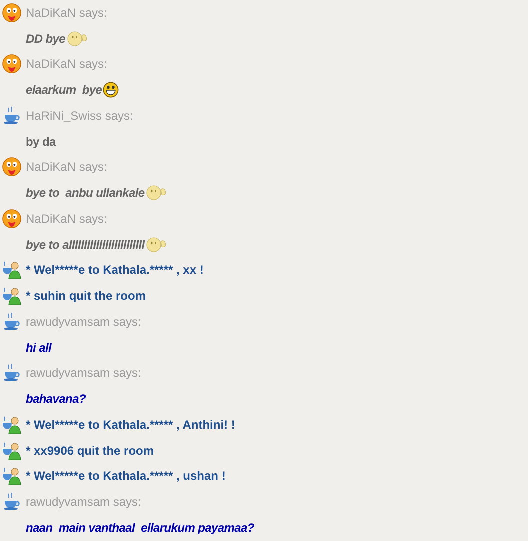 This screenshot has height=541, width=528. I want to click on sender-label: HaRiNi_Swiss says:, so click(80, 115).